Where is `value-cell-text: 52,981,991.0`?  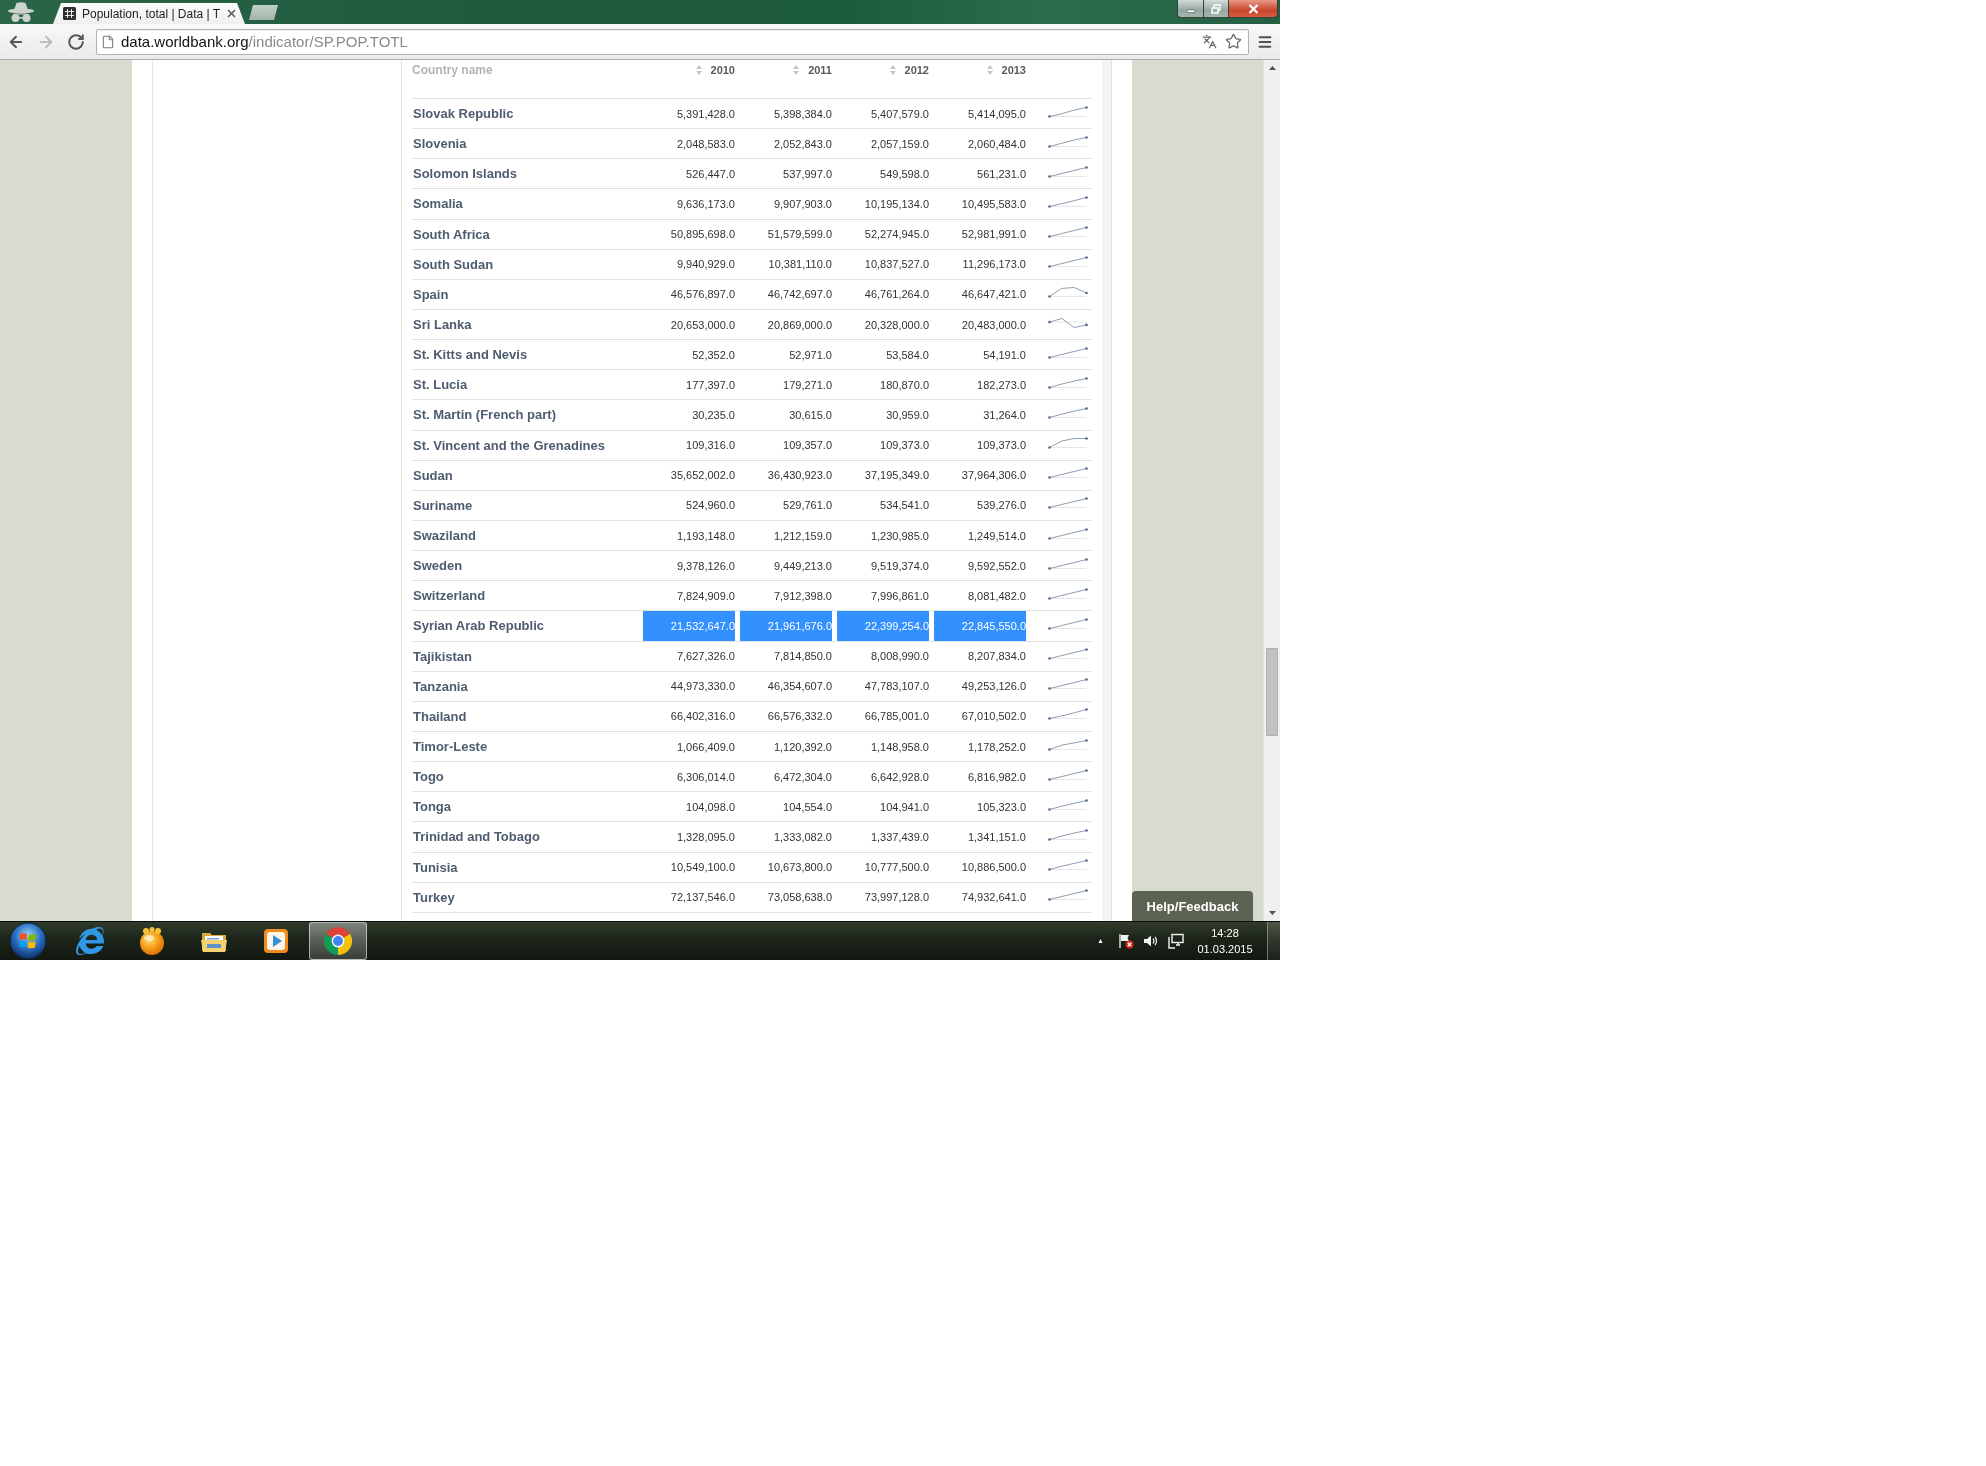 value-cell-text: 52,981,991.0 is located at coordinates (993, 235).